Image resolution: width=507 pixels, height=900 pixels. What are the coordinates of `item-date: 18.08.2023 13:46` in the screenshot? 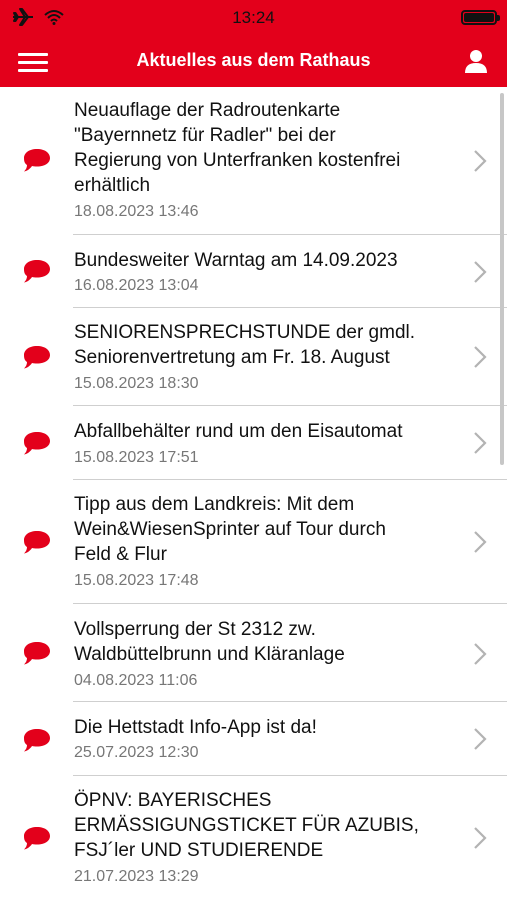 It's located at (136, 211).